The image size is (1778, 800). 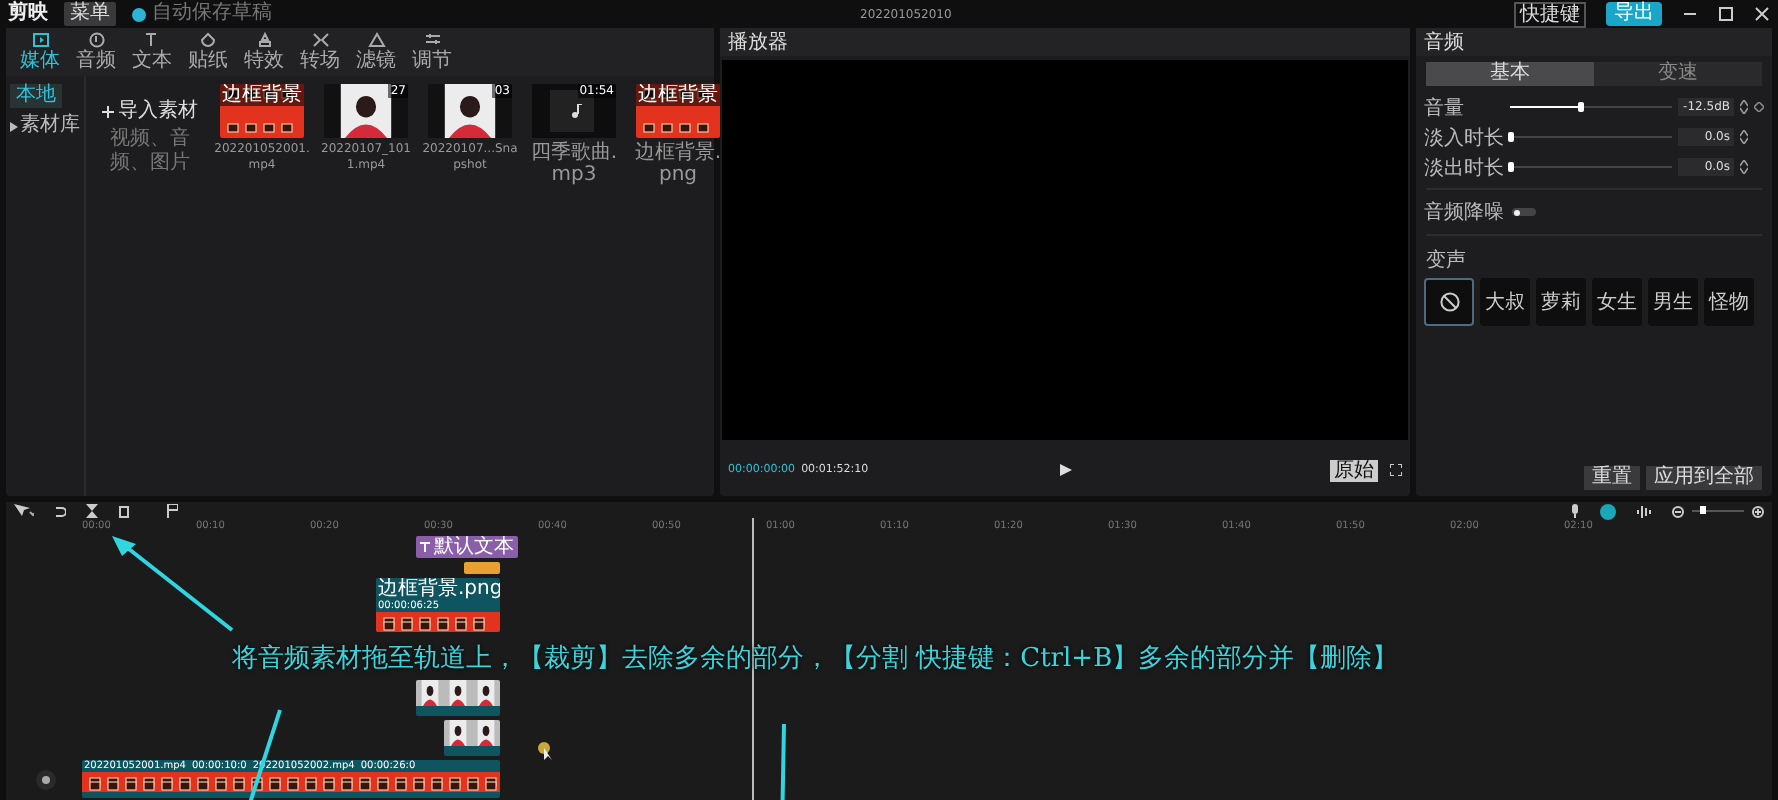 What do you see at coordinates (432, 52) in the screenshot?
I see `tool-tab: 调节` at bounding box center [432, 52].